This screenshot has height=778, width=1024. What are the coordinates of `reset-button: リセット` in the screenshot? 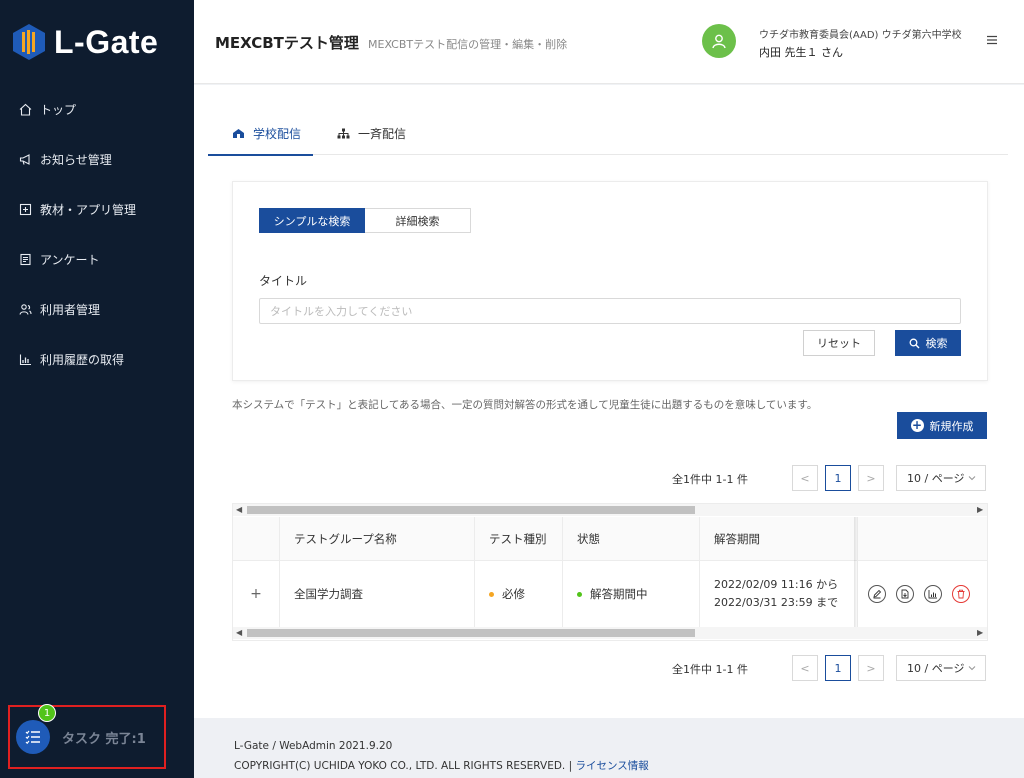 It's located at (839, 343).